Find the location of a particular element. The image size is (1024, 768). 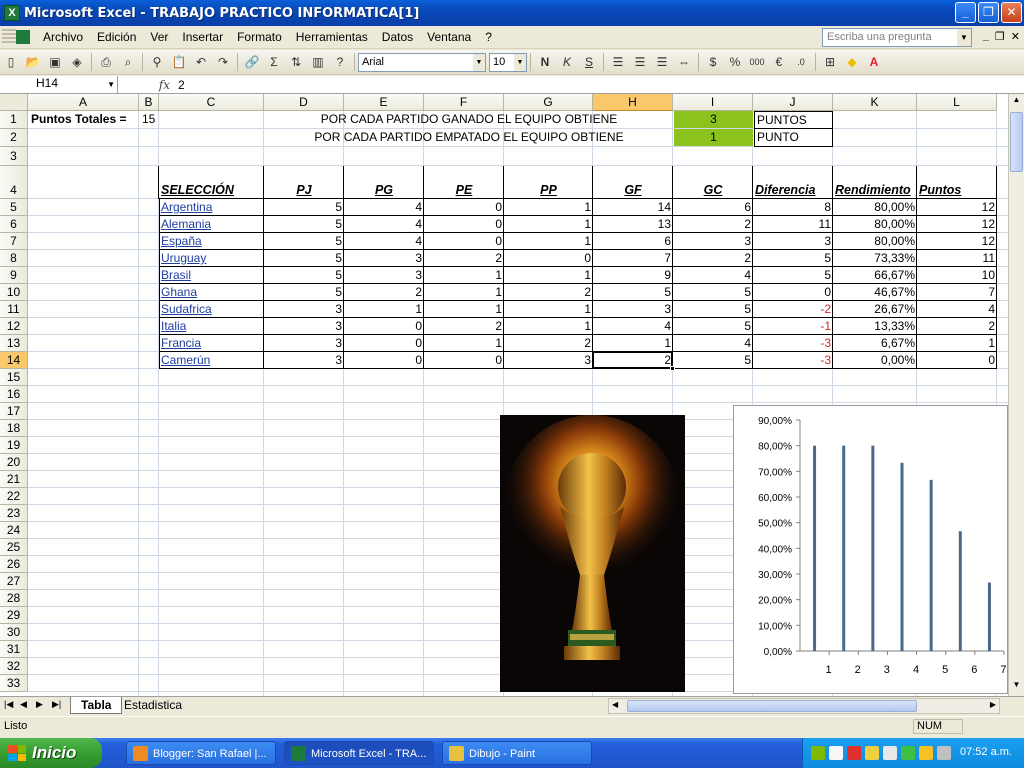

column-header-g: G is located at coordinates (548, 102).